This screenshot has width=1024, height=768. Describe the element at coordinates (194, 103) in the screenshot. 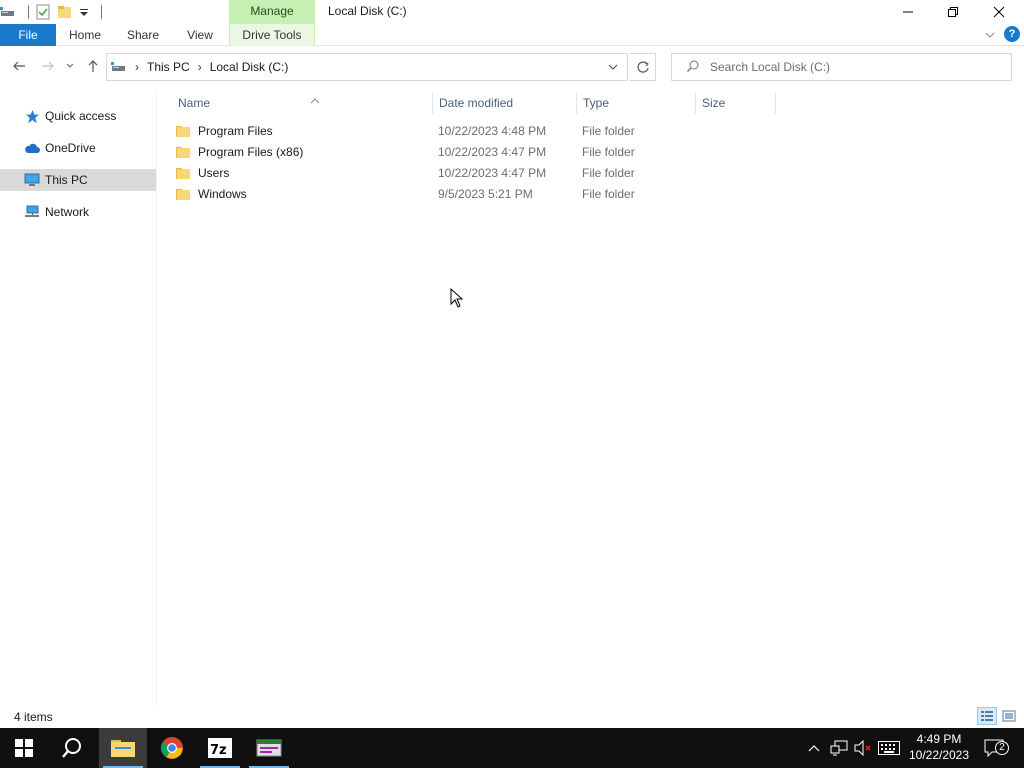

I see `column-label: Name` at that location.